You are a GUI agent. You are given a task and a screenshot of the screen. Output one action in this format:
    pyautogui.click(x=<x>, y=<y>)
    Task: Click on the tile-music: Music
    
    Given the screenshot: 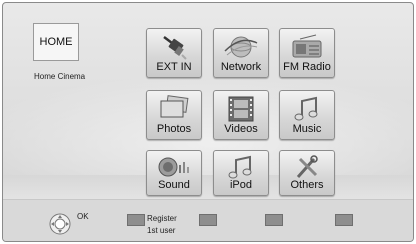 What is the action you would take?
    pyautogui.click(x=307, y=115)
    